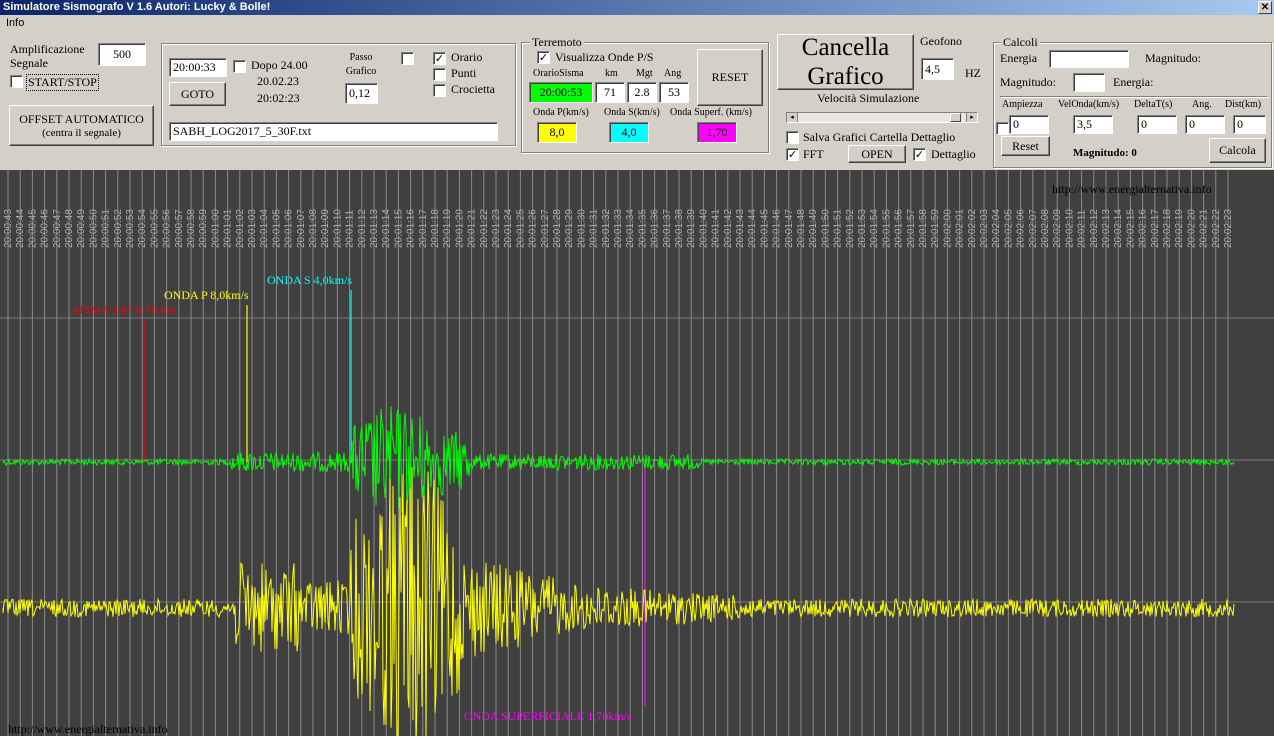 This screenshot has height=736, width=1274. I want to click on cancella-grafico-button: Cancella Grafico, so click(845, 62).